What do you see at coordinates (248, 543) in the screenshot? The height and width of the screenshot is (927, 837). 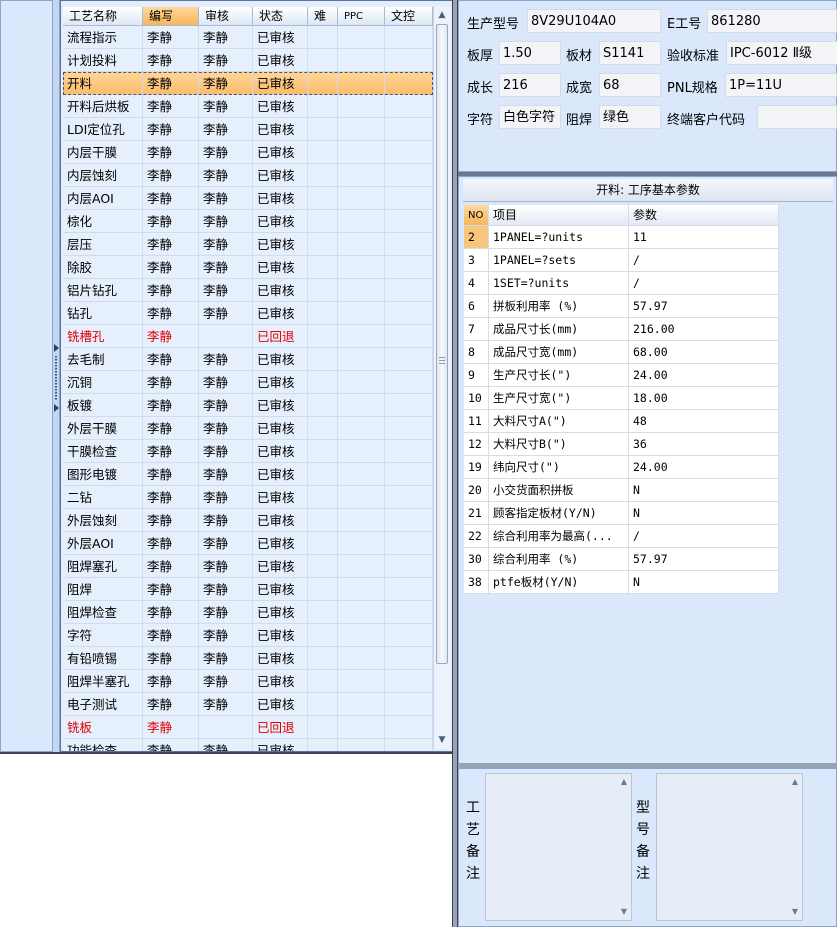 I see `table-row: 外层AOI 李静 李静 已审核` at bounding box center [248, 543].